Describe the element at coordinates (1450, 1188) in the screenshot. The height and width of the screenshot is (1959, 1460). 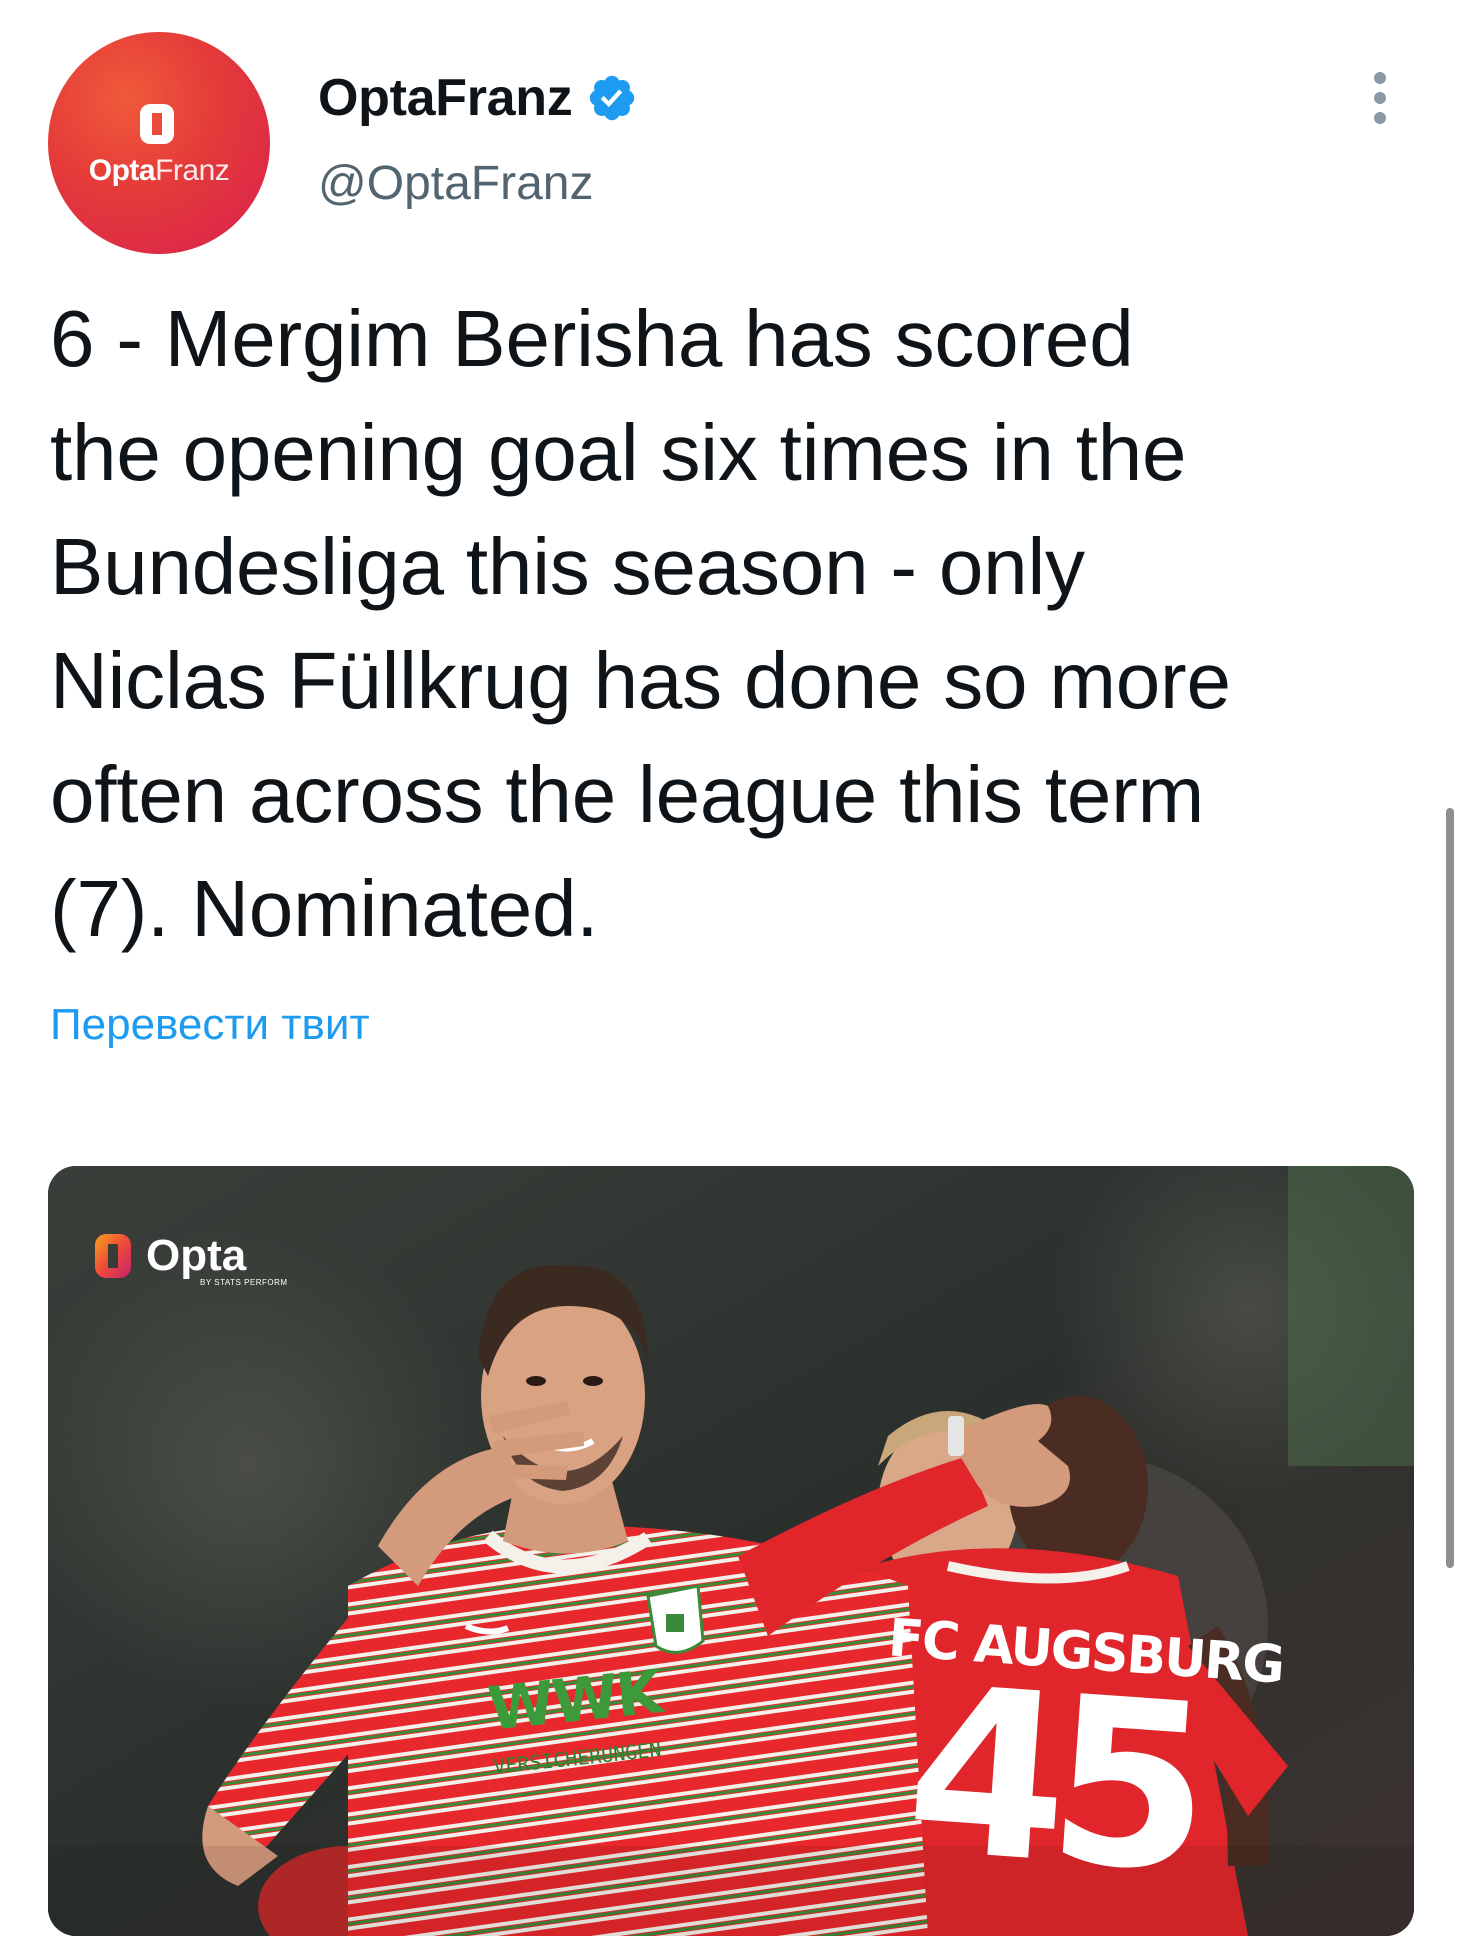
I see `scrollbar` at that location.